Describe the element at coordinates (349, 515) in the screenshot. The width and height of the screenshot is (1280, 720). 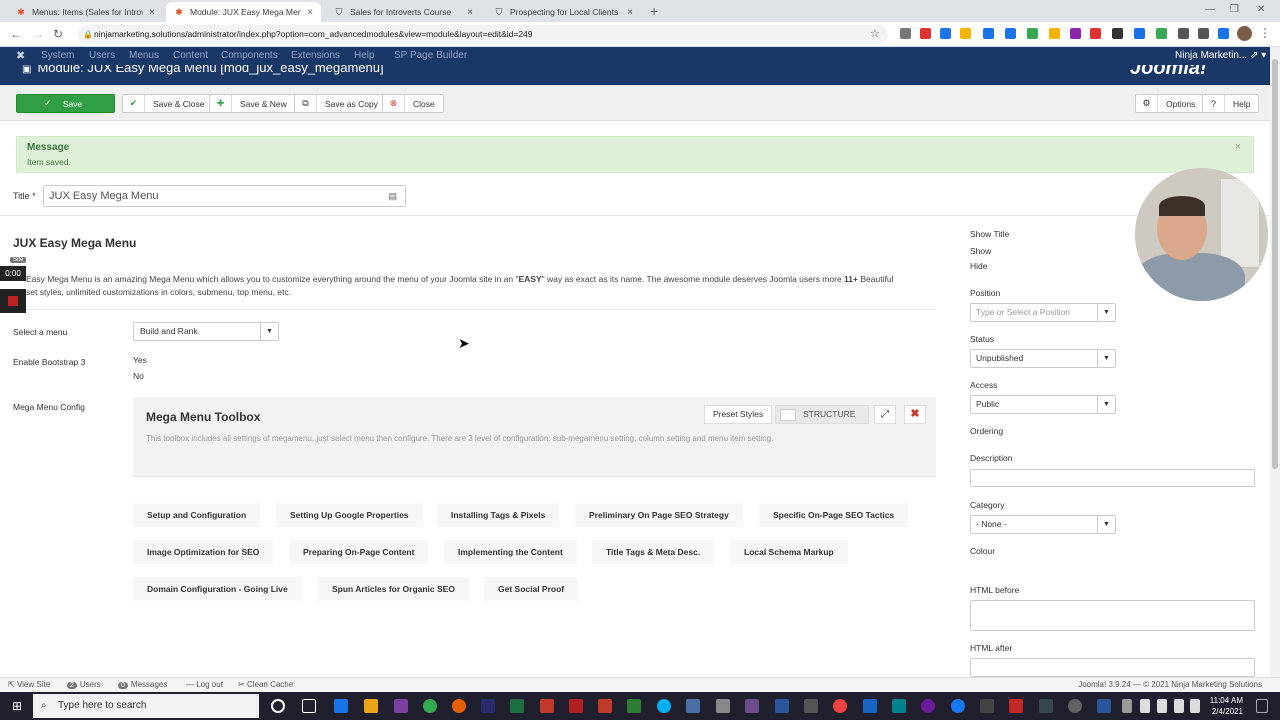
I see `megamenu-item: Setting Up Google Properties` at that location.